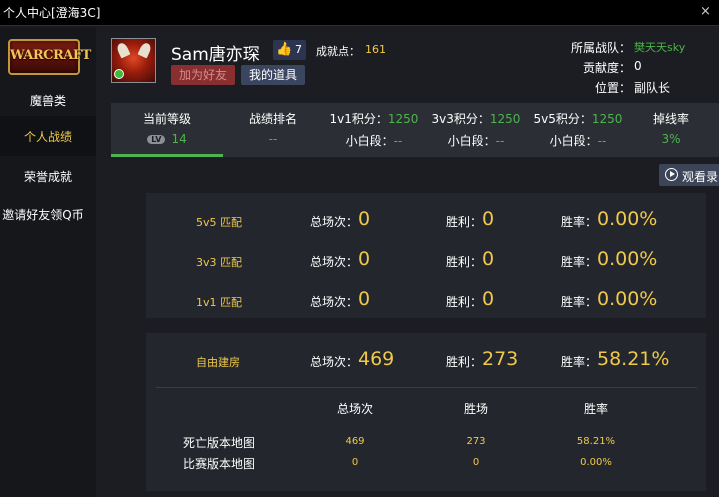  What do you see at coordinates (167, 130) in the screenshot?
I see `stat-current-level: 当前等级 LV 14` at bounding box center [167, 130].